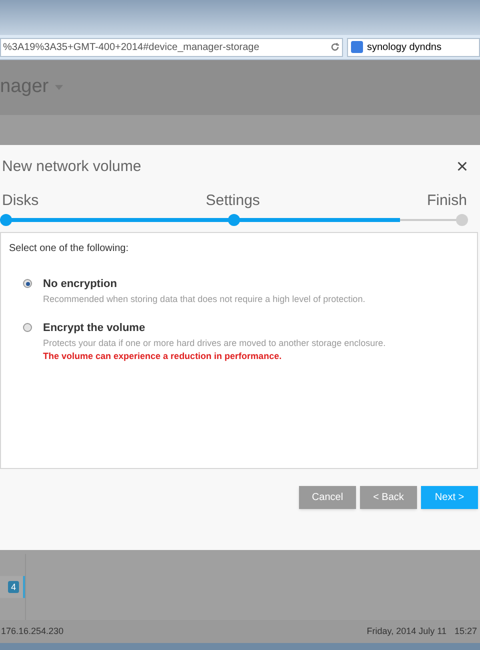 The image size is (480, 650). I want to click on warning-text: The volume can experience a reduction in performance., so click(163, 356).